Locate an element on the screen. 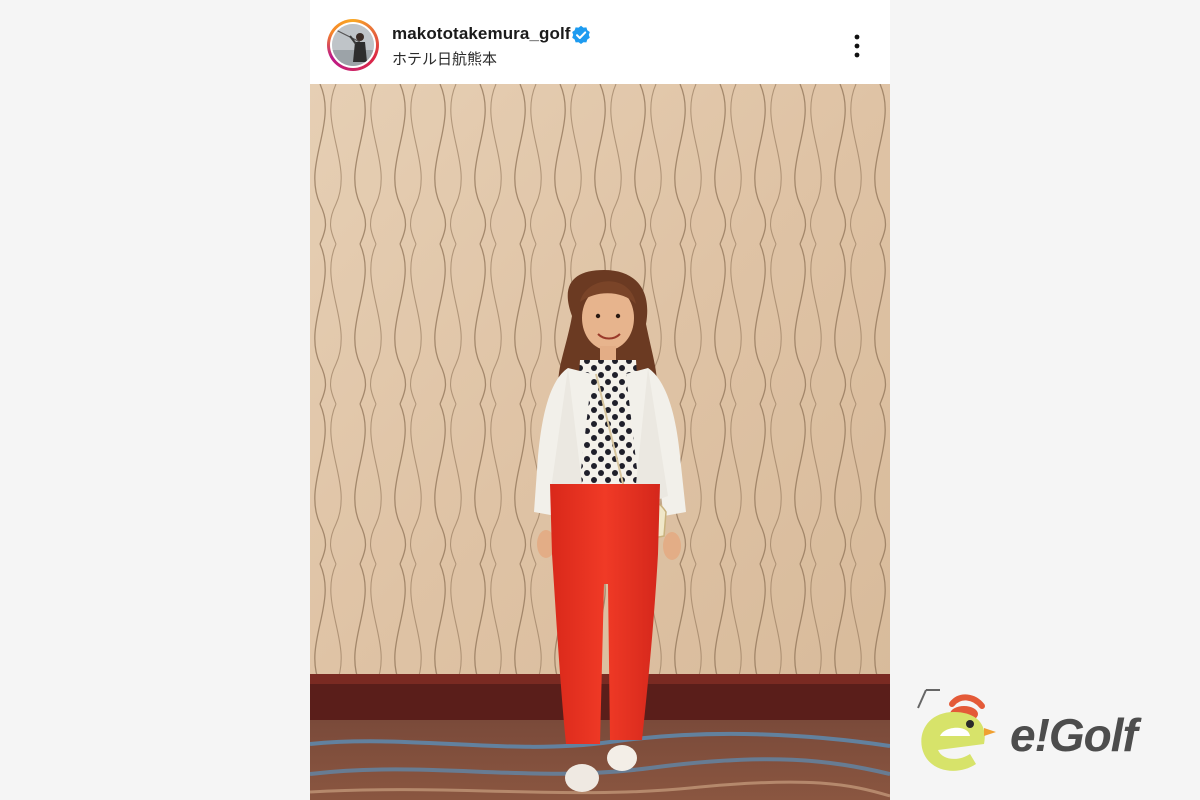 Image resolution: width=1200 pixels, height=800 pixels. avatar-image is located at coordinates (353, 45).